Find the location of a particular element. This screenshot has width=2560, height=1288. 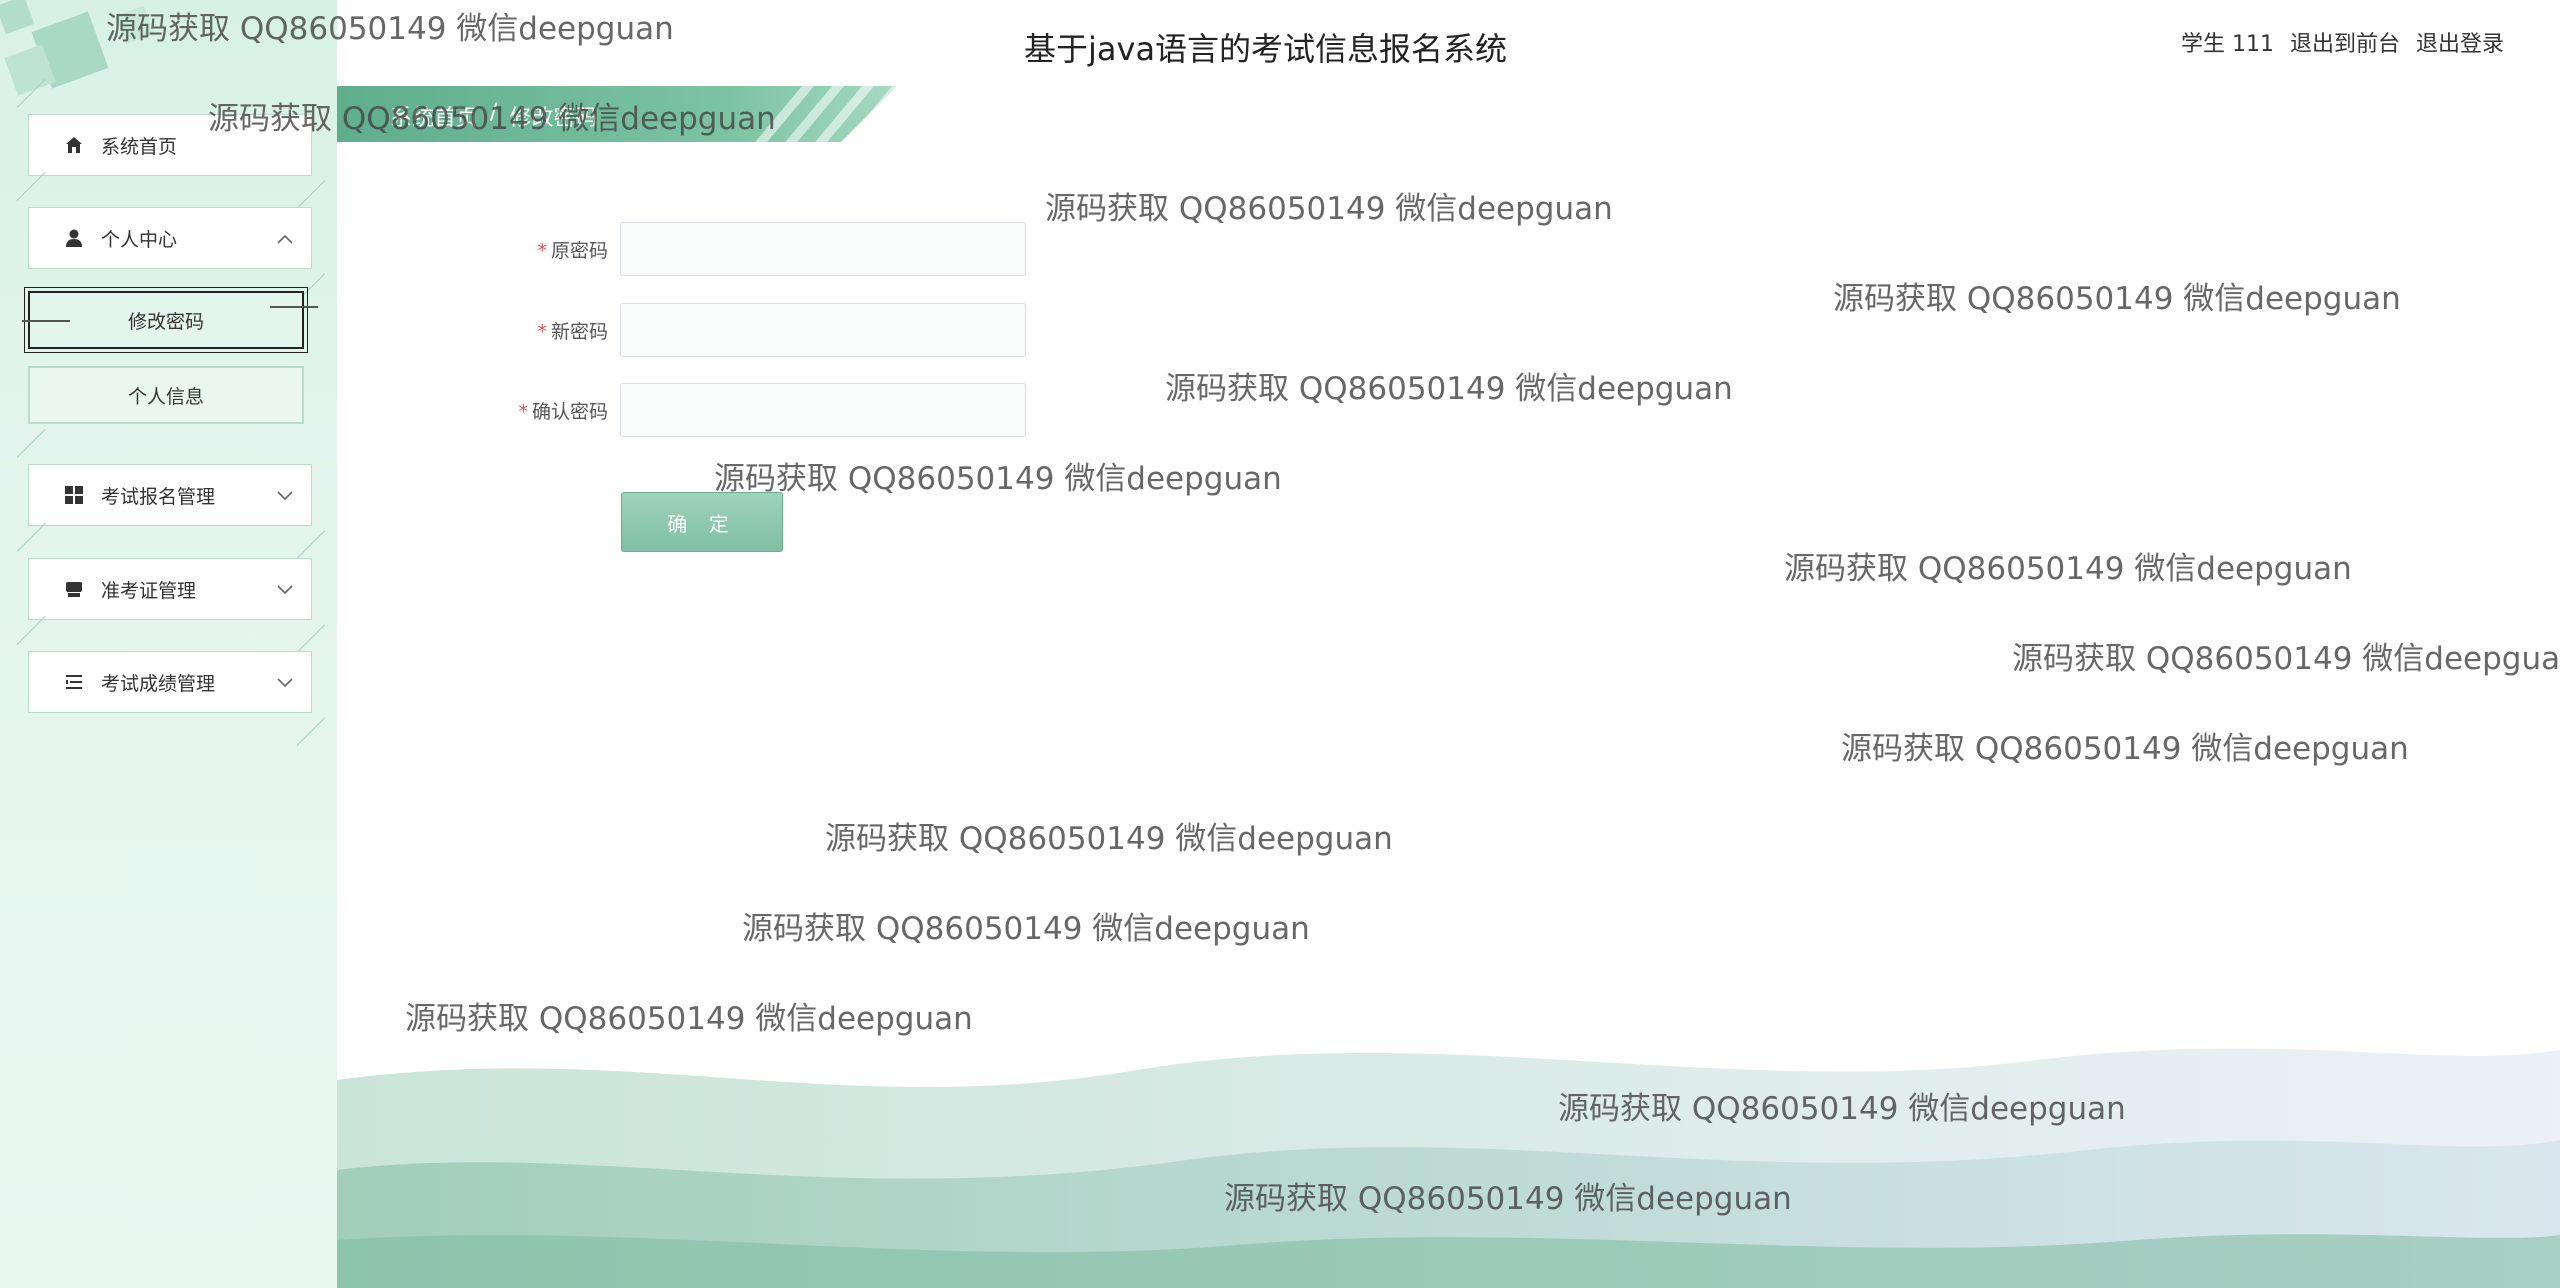

new-password-label: * 新密码 is located at coordinates (572, 331).